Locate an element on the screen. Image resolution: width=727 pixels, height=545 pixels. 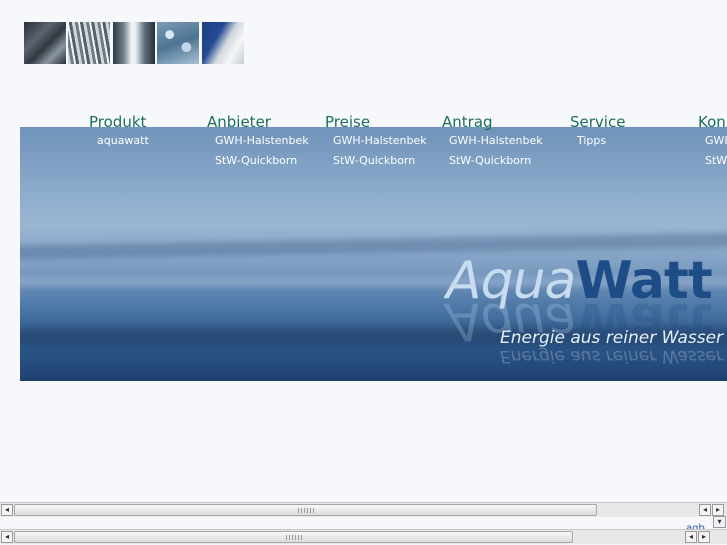
horizontal-scrollbar: ◂ ◂ ▸ is located at coordinates (363, 509).